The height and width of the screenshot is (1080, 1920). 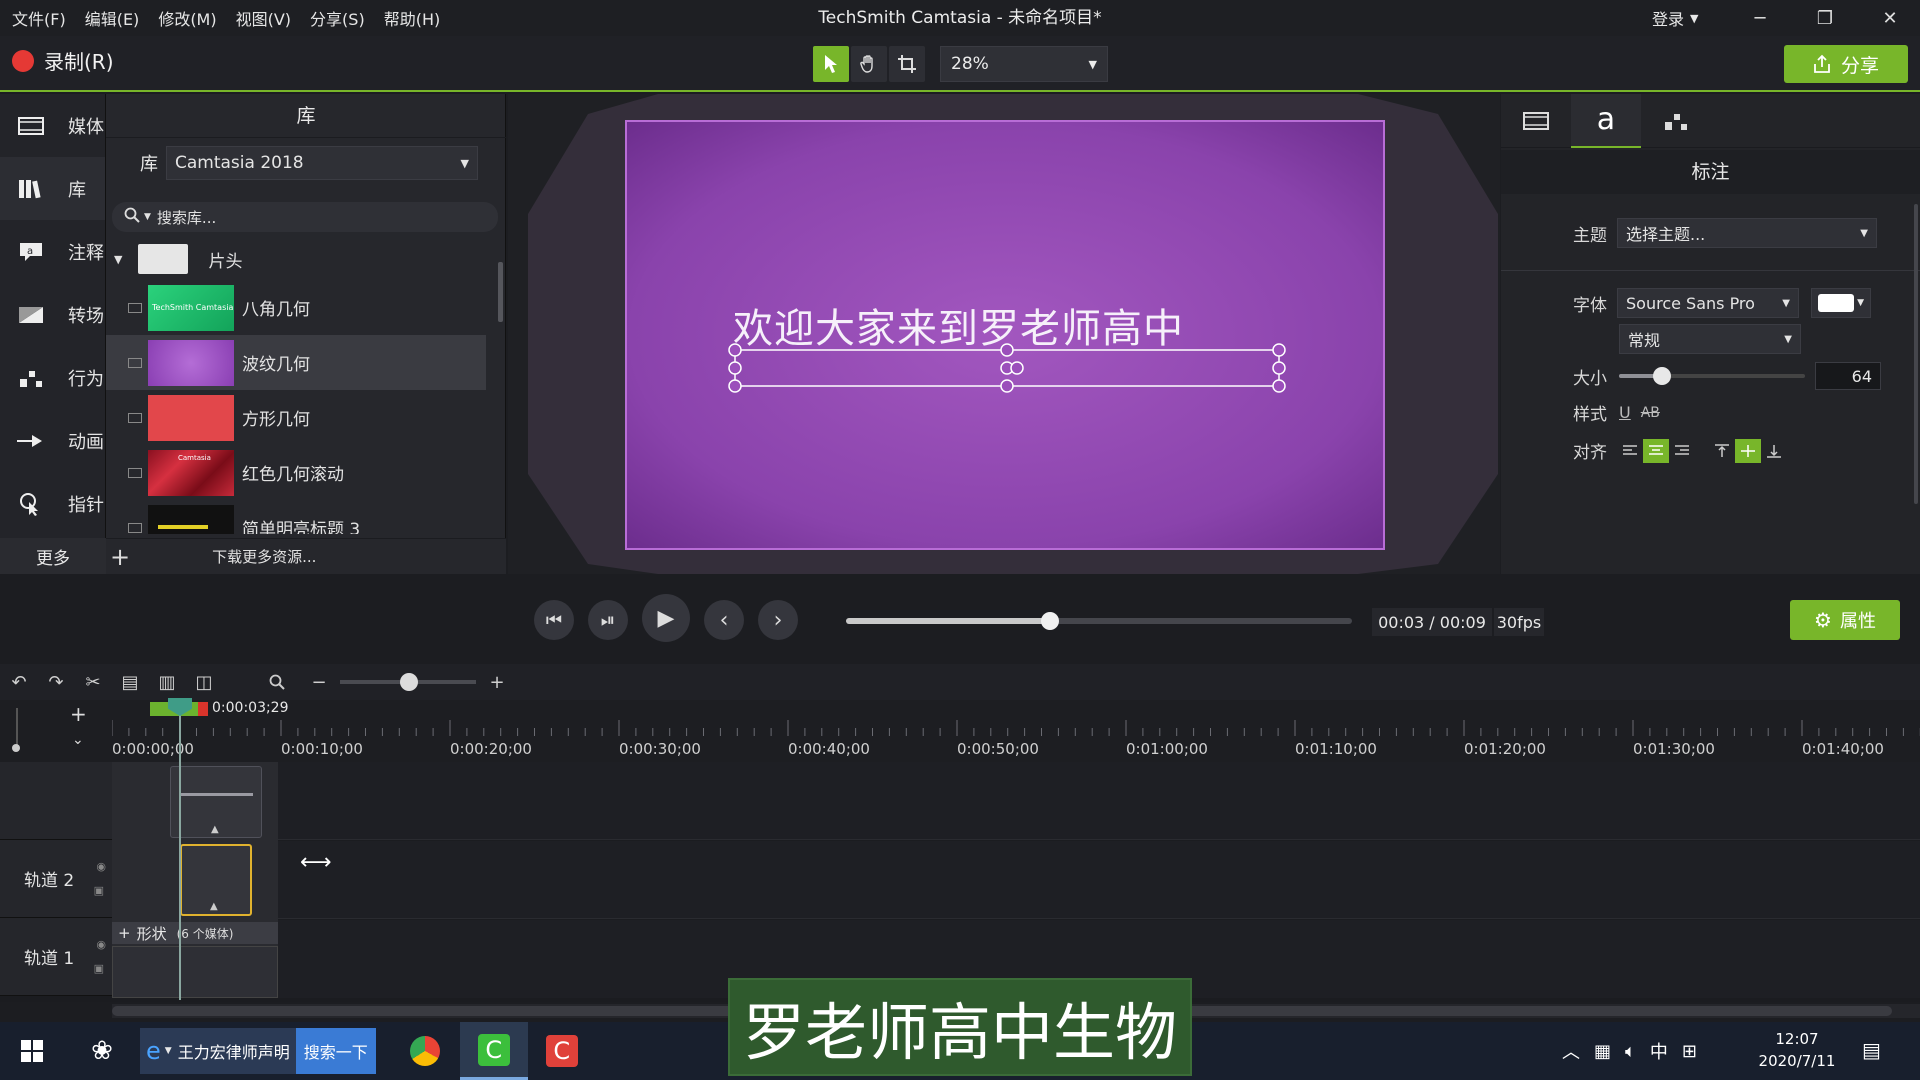 I want to click on search-button: 搜索一下, so click(x=335, y=1051).